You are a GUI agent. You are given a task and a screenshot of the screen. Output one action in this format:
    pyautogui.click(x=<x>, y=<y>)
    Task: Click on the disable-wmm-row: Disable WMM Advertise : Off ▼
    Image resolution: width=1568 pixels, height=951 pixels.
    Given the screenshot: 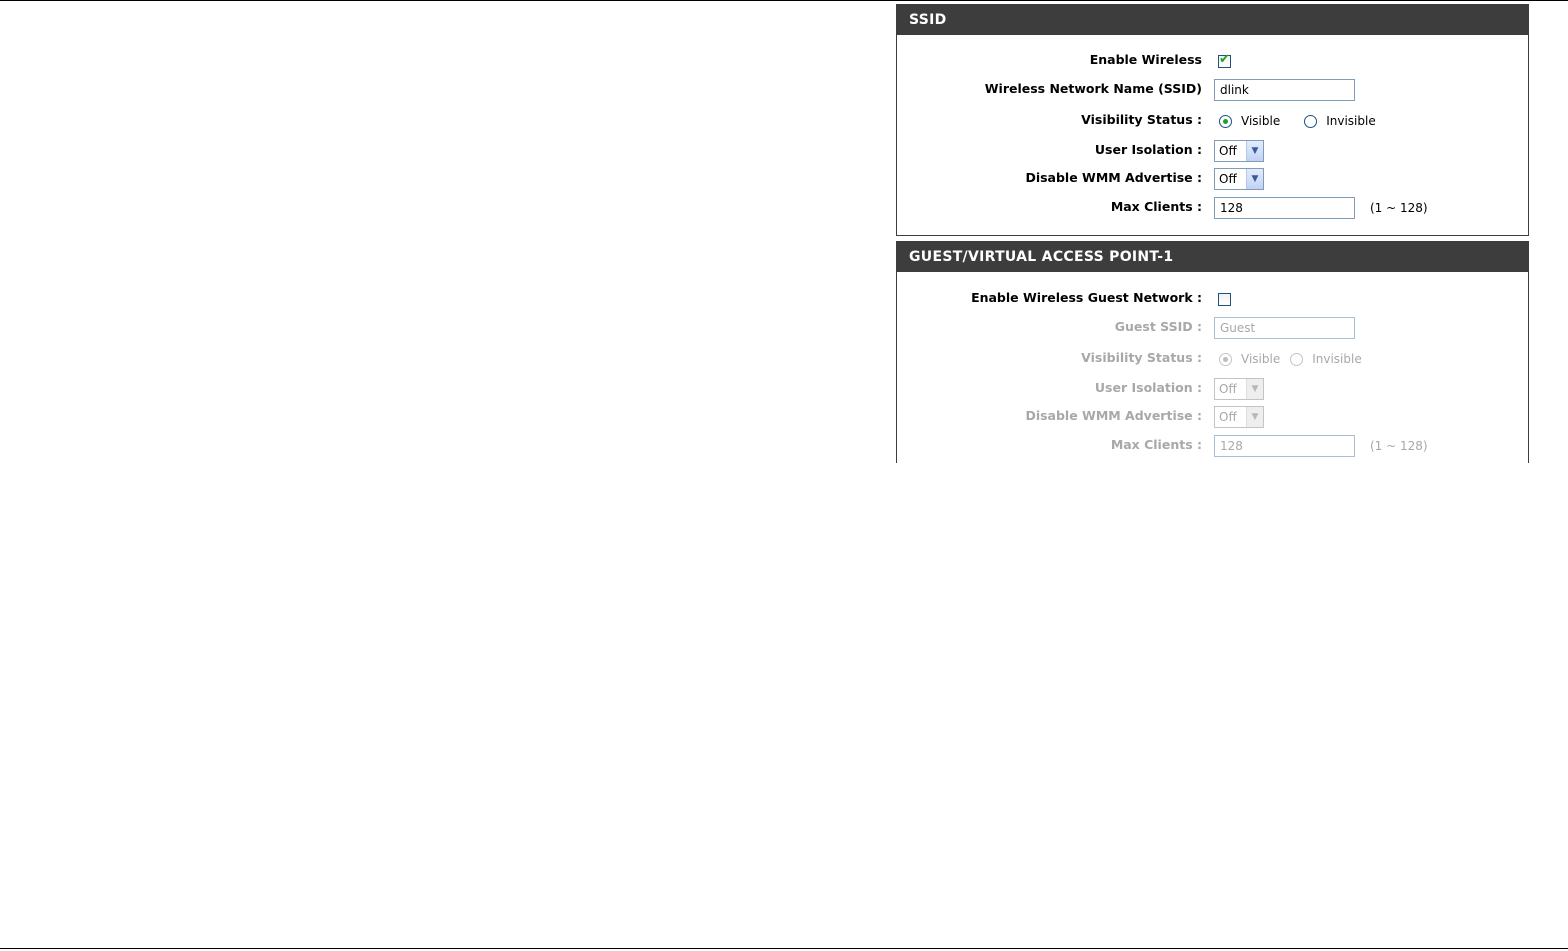 What is the action you would take?
    pyautogui.click(x=1212, y=179)
    